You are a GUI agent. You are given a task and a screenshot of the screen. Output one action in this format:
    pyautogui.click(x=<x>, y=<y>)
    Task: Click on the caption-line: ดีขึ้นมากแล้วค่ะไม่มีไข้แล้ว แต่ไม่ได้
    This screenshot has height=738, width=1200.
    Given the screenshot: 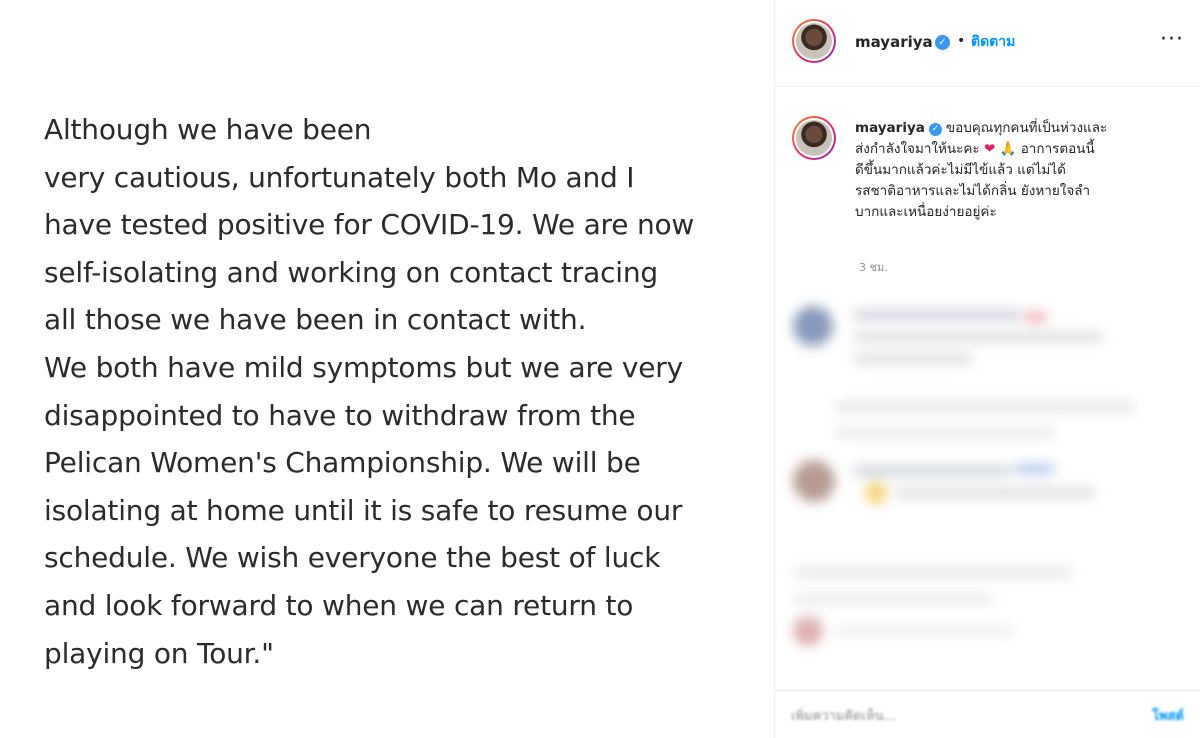 What is the action you would take?
    pyautogui.click(x=960, y=170)
    